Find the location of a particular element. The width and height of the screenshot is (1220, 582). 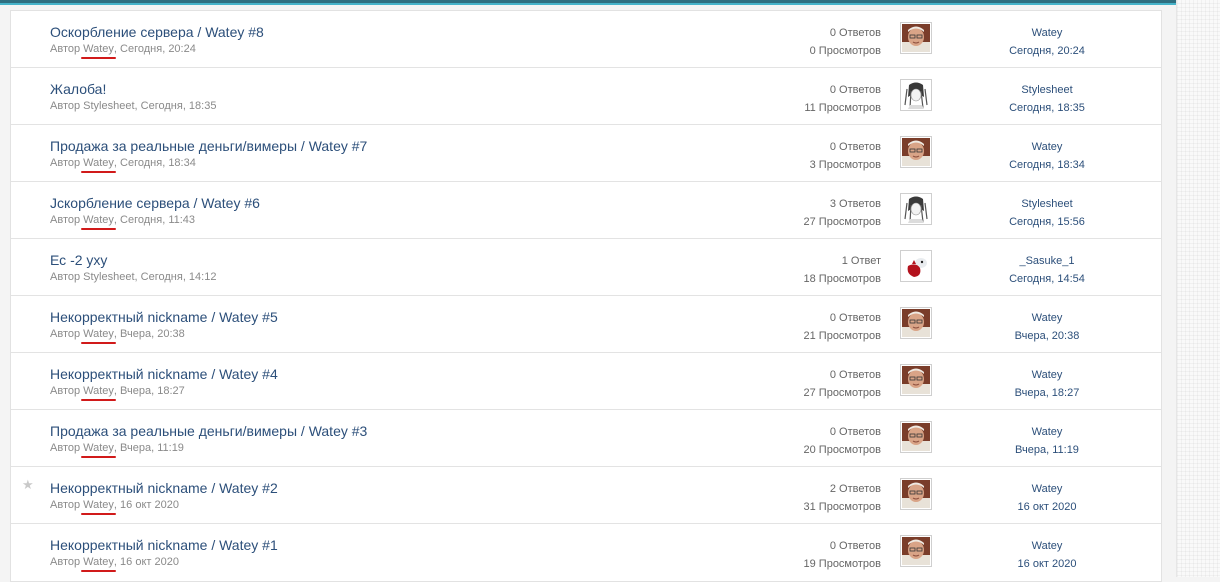

last-post-date-link: Сегодня, 15:56 is located at coordinates (1047, 222).